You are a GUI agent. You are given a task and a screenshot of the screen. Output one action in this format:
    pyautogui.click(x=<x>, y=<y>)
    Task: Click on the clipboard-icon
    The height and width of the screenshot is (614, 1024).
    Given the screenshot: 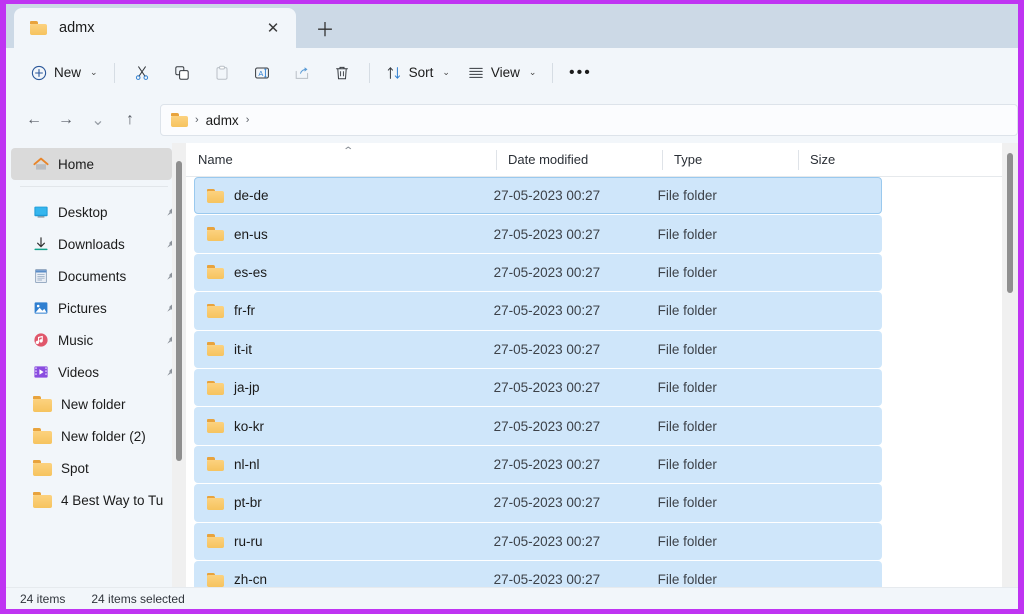 What is the action you would take?
    pyautogui.click(x=222, y=72)
    